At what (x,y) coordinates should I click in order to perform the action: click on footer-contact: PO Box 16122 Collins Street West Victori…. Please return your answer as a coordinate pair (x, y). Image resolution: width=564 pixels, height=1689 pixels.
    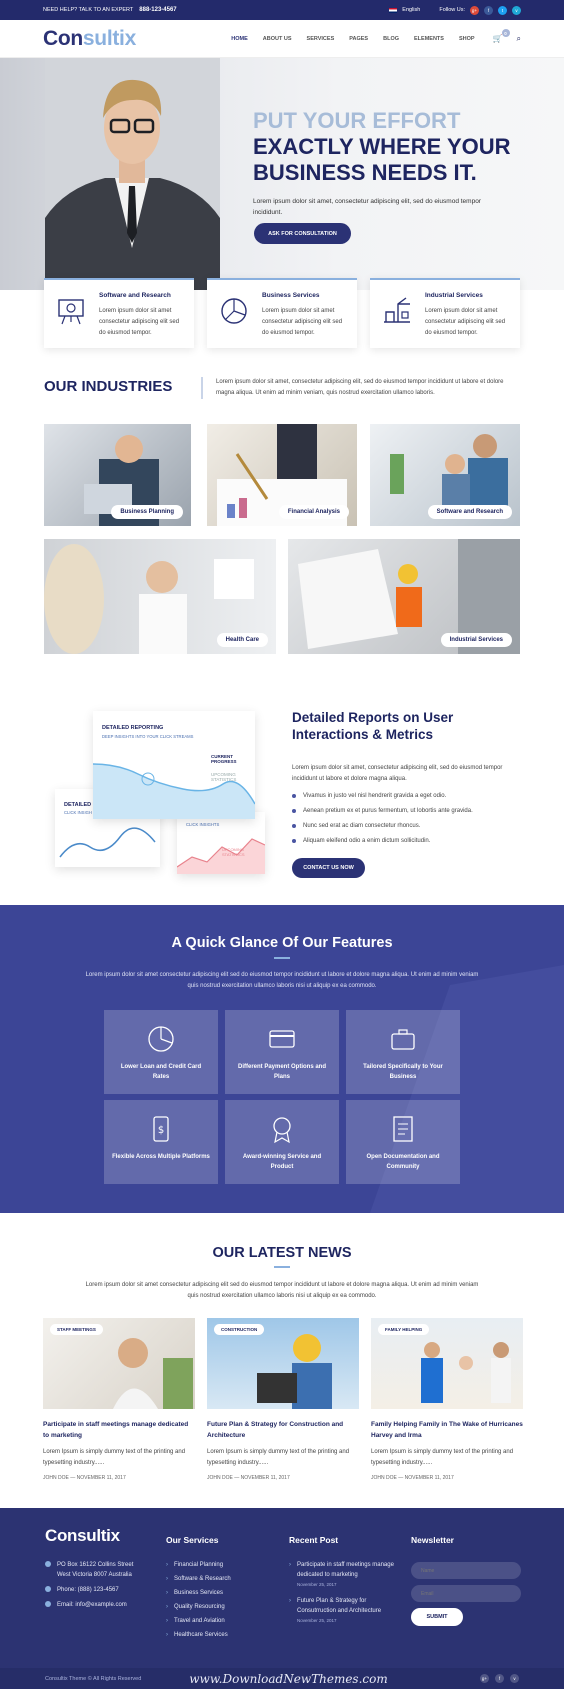
    Looking at the image, I should click on (95, 1587).